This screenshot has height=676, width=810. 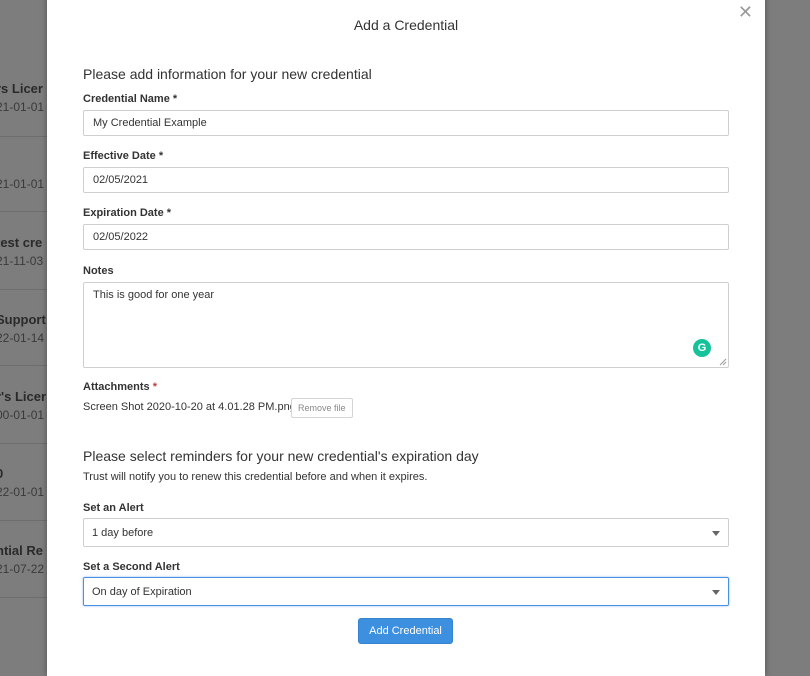 I want to click on bg-item-title: rs Licer, so click(x=21, y=88).